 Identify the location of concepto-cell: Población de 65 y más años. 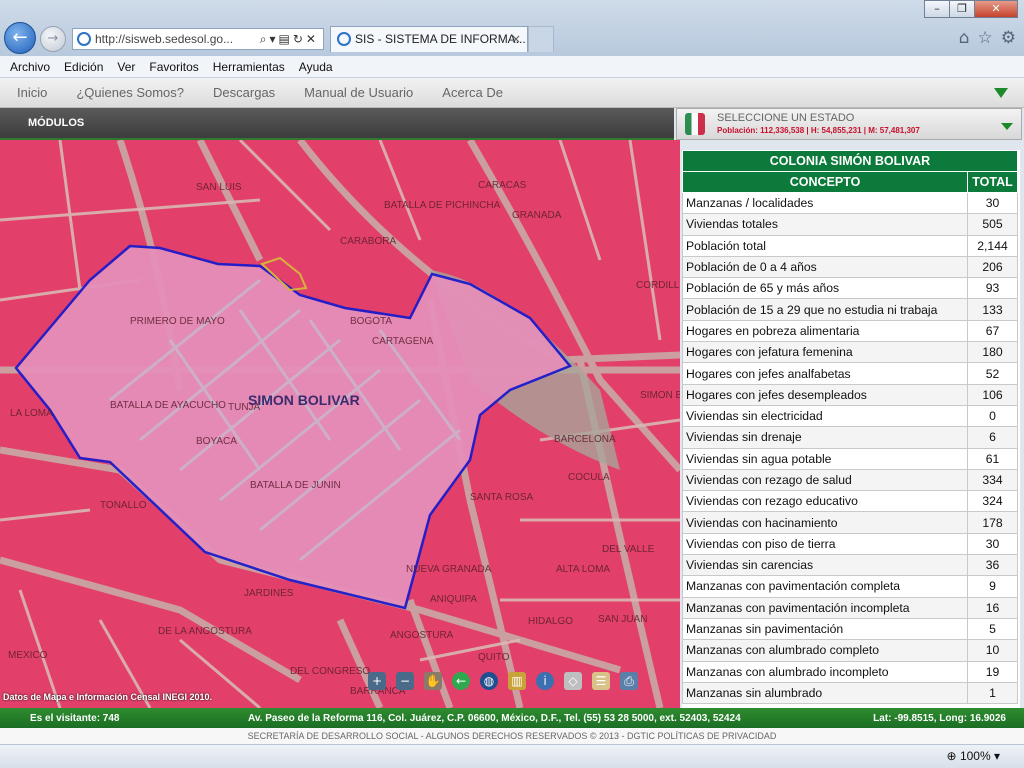
(825, 288).